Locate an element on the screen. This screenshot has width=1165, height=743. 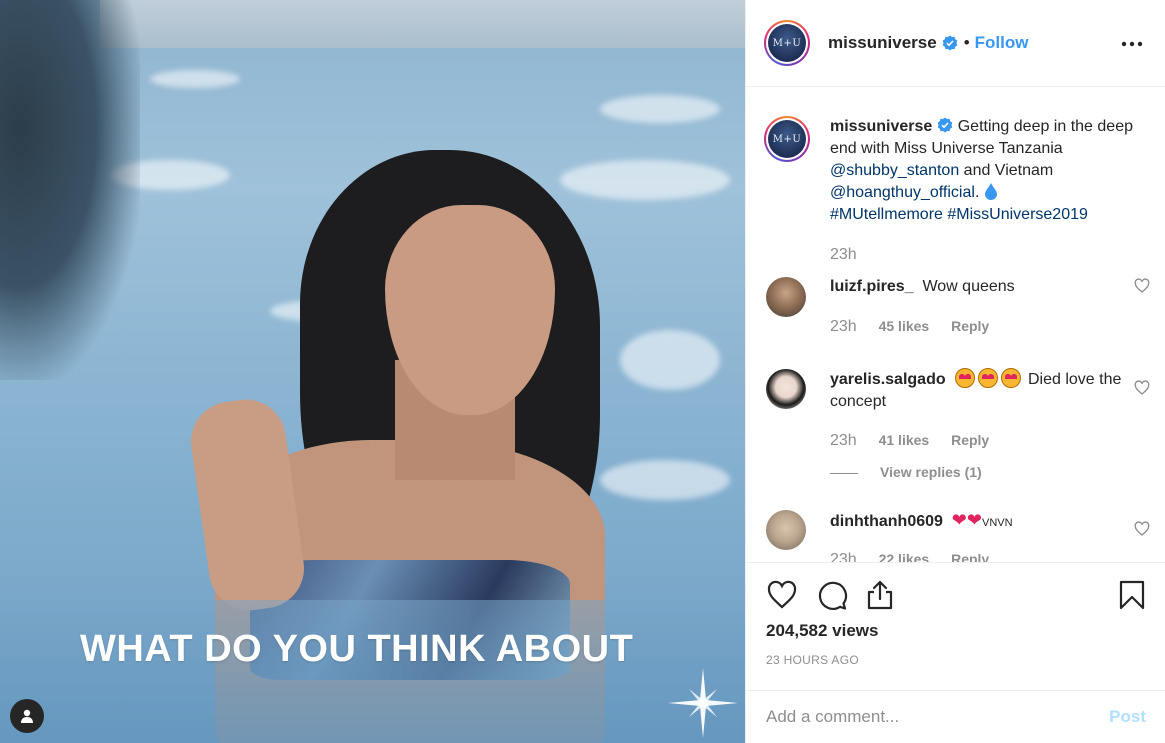
add-comment-bar: Post is located at coordinates (955, 716).